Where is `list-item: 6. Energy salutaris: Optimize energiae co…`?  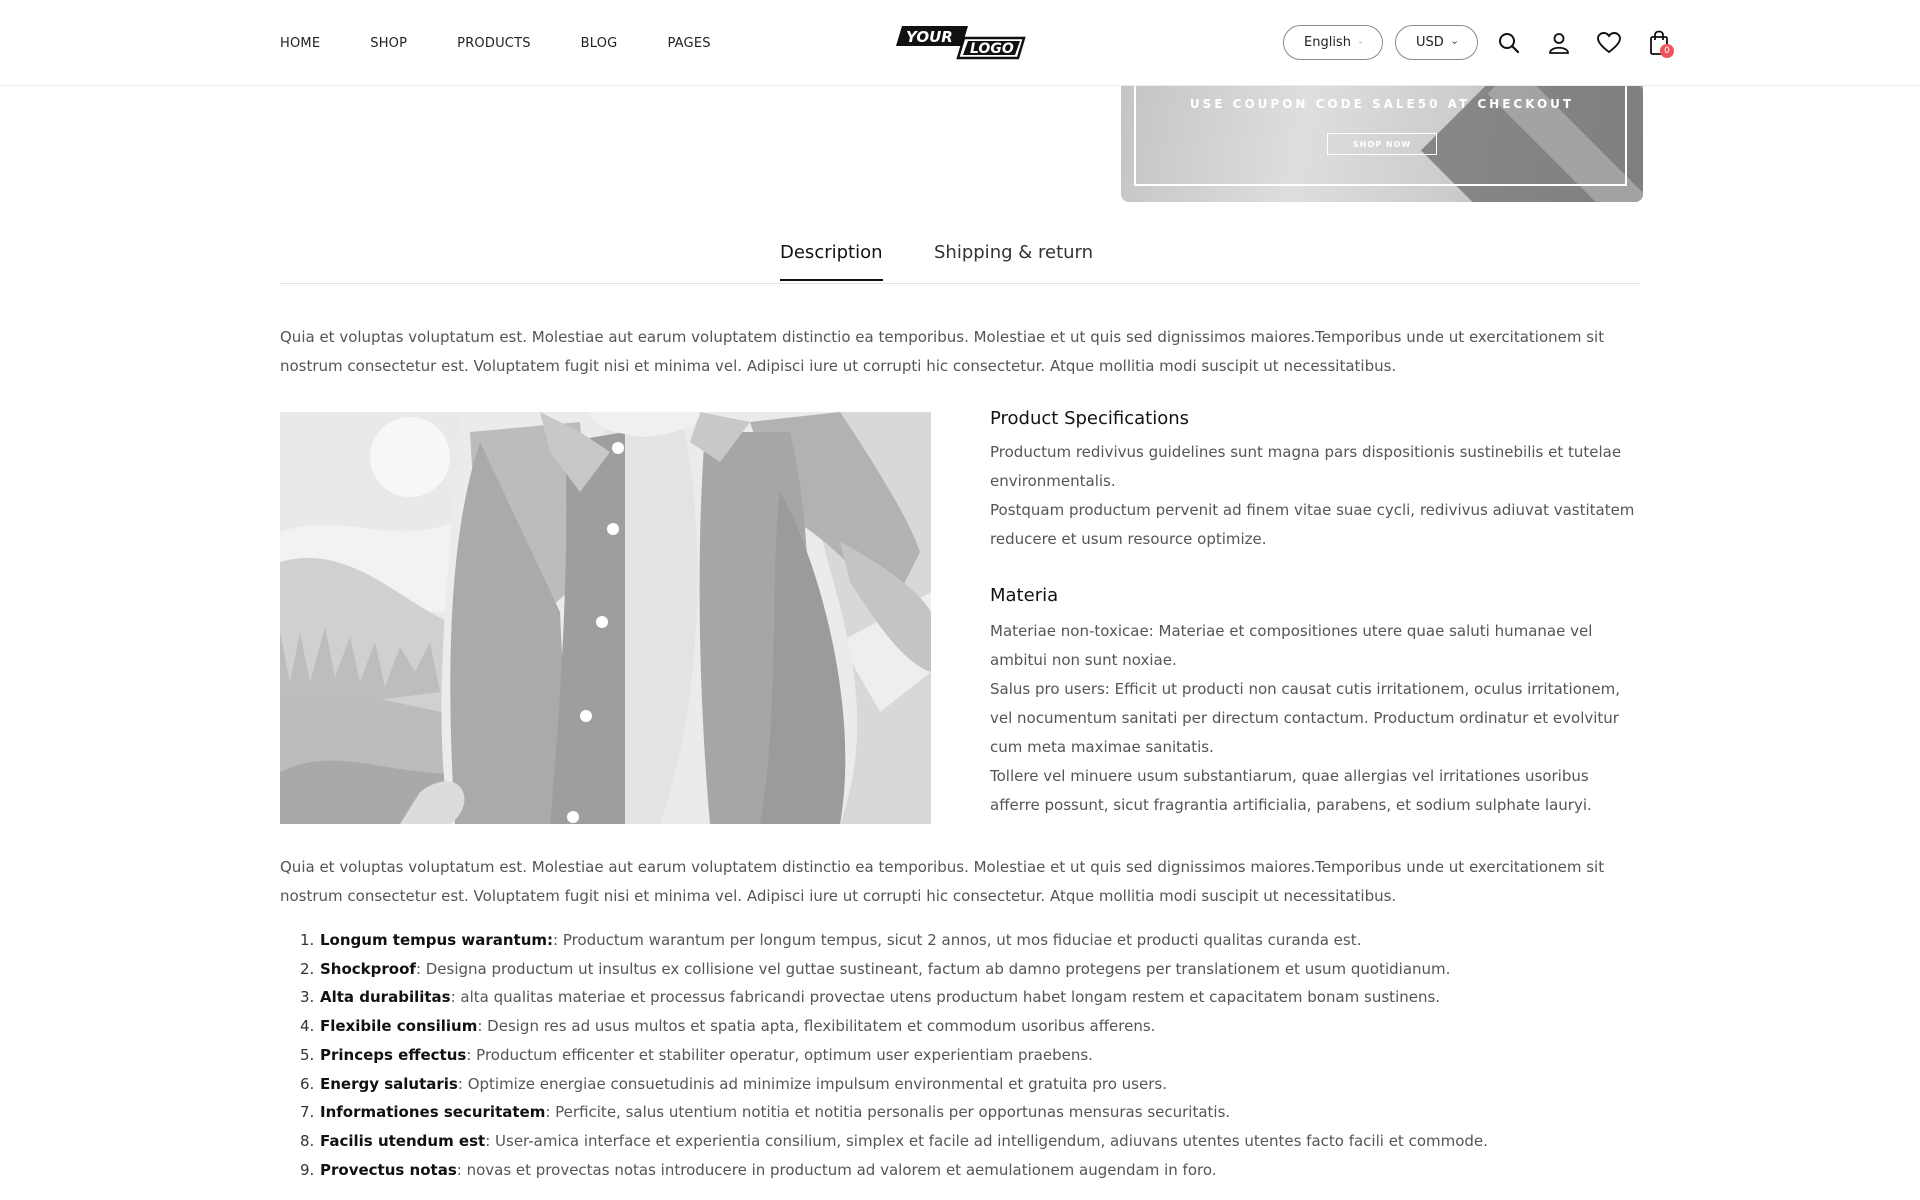 list-item: 6. Energy salutaris: Optimize energiae co… is located at coordinates (733, 1083).